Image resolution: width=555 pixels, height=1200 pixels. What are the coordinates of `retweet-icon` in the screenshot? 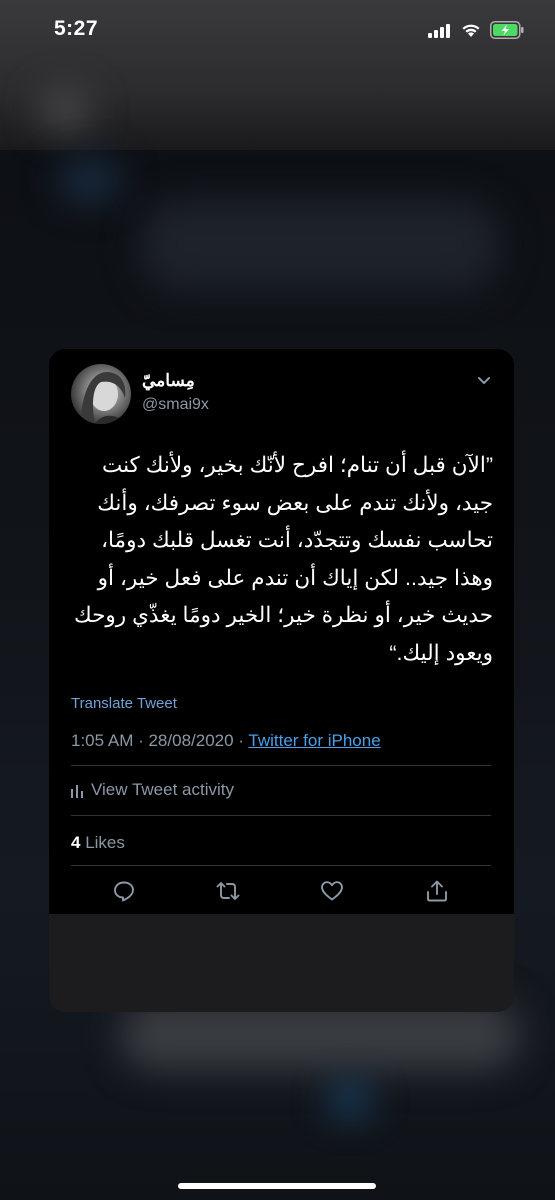 It's located at (228, 891).